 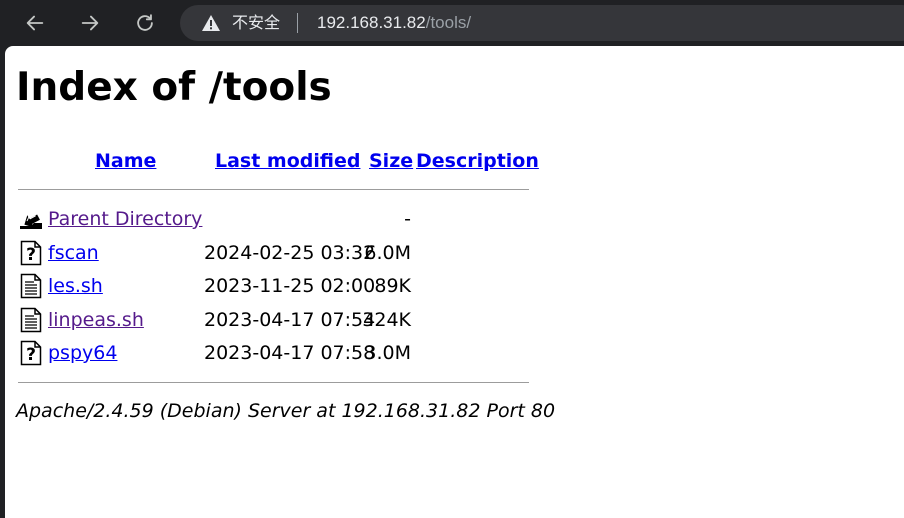 I want to click on reload-button, so click(x=145, y=23).